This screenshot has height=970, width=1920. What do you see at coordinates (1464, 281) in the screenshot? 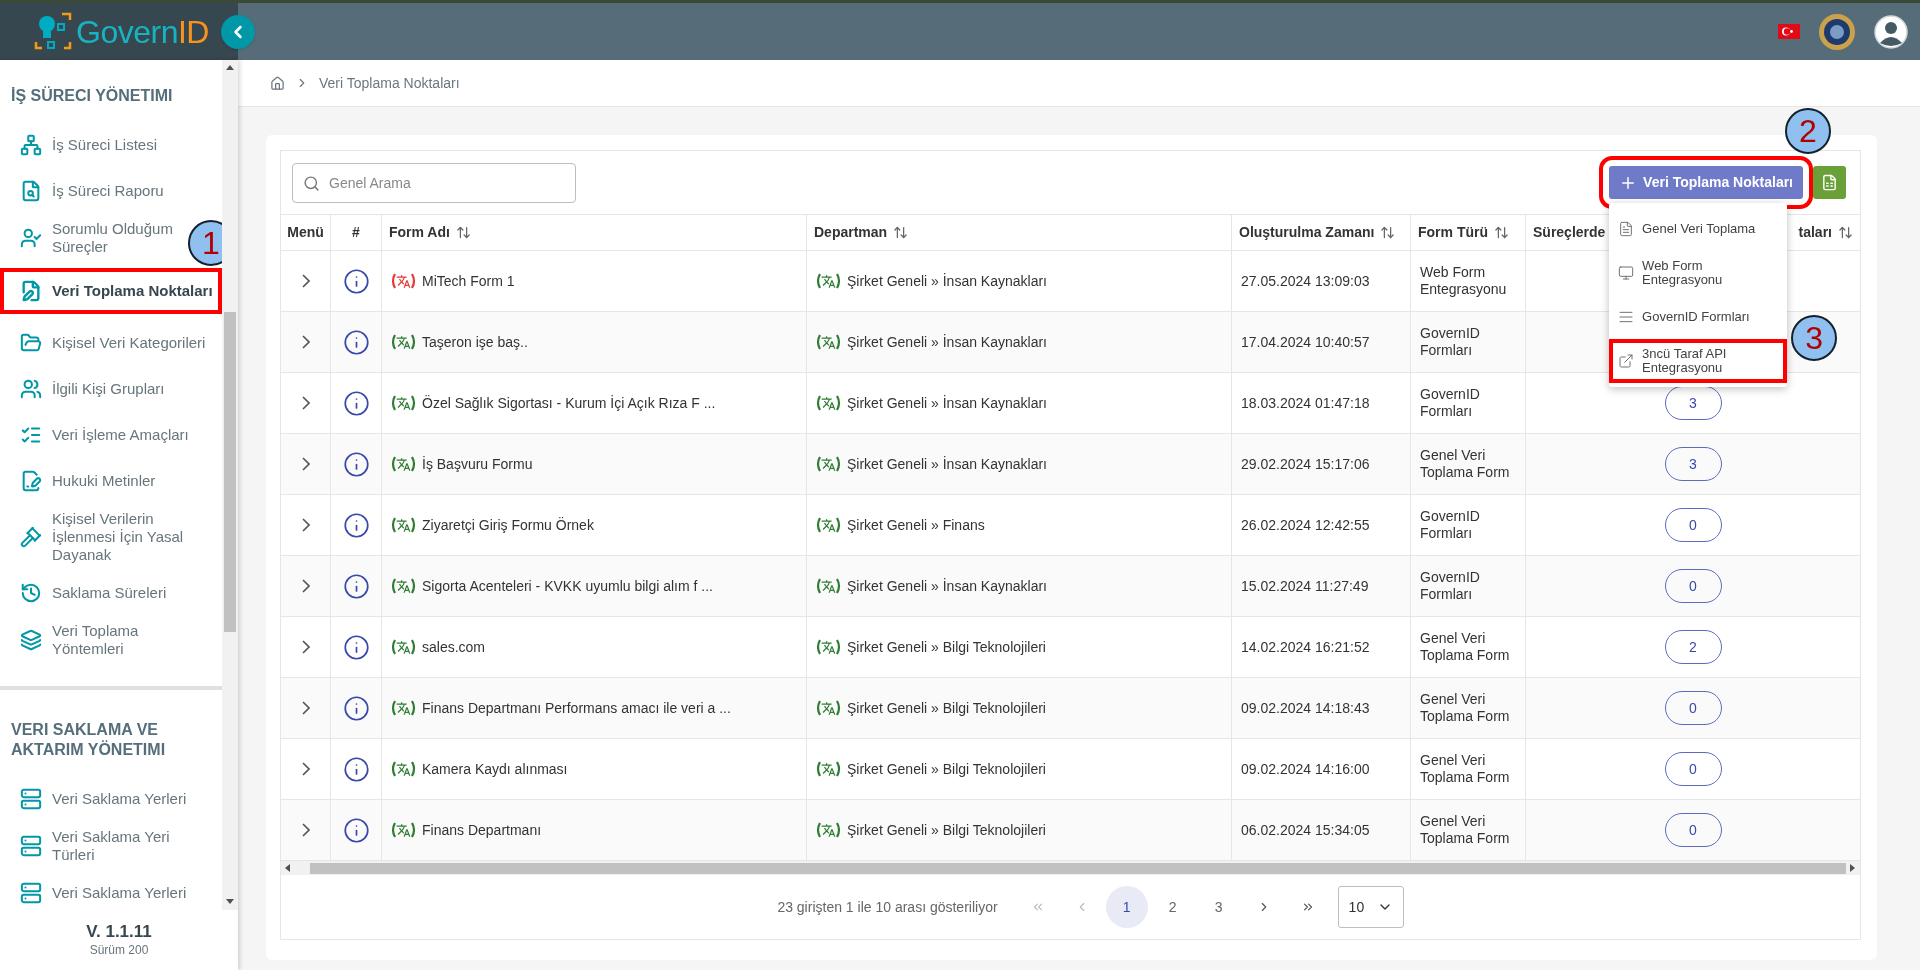
I see `form-type: Web Form Entegrasyonu` at bounding box center [1464, 281].